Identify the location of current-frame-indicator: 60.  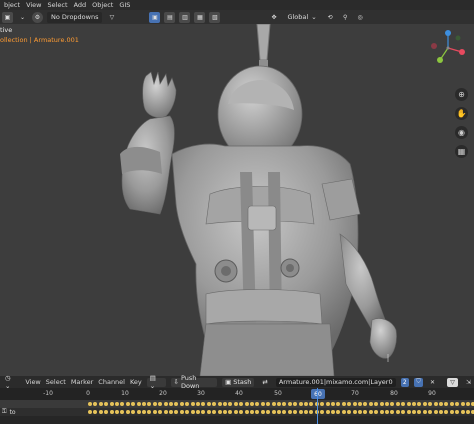
(318, 394).